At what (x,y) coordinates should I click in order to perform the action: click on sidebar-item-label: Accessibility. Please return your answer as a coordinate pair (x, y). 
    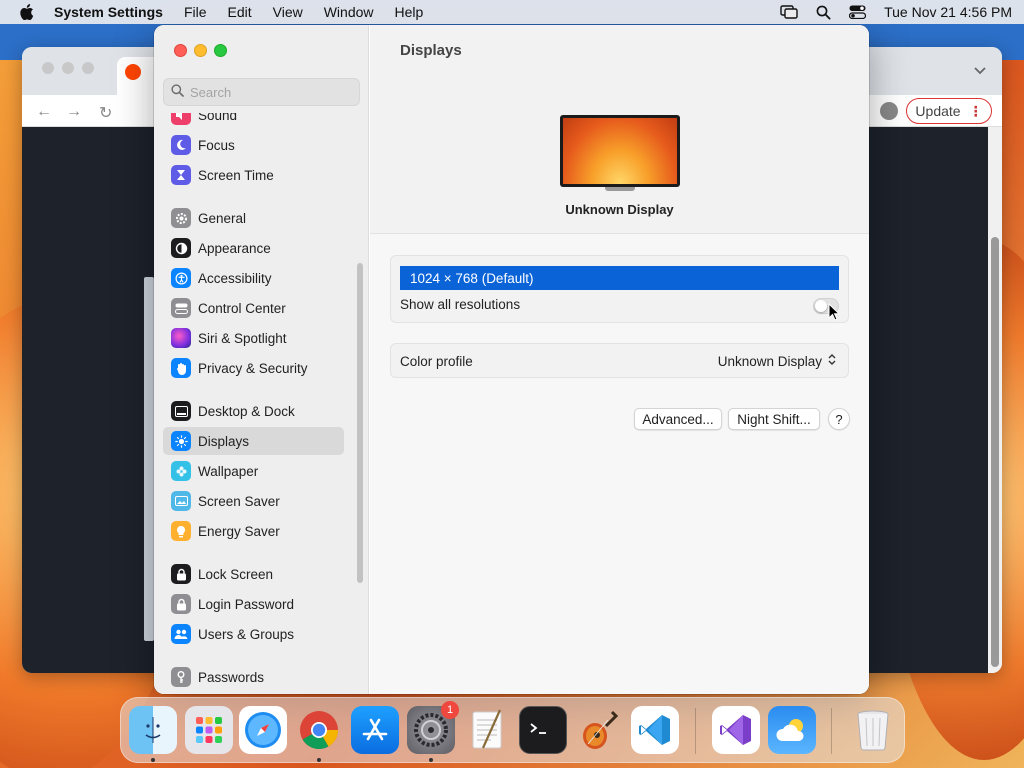
    Looking at the image, I should click on (235, 278).